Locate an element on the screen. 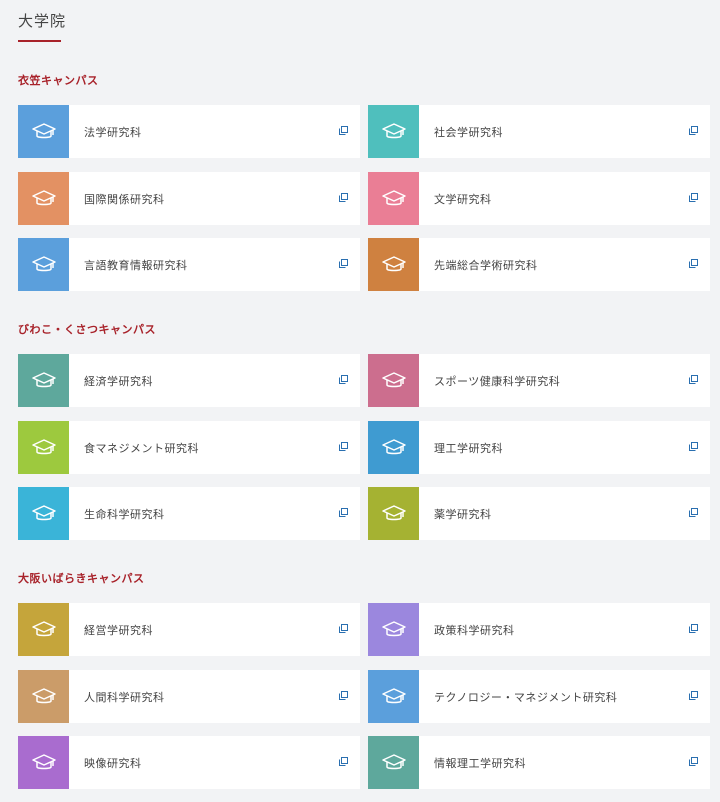 Image resolution: width=720 pixels, height=802 pixels. card-1-4: 生命科学研究科 is located at coordinates (189, 513).